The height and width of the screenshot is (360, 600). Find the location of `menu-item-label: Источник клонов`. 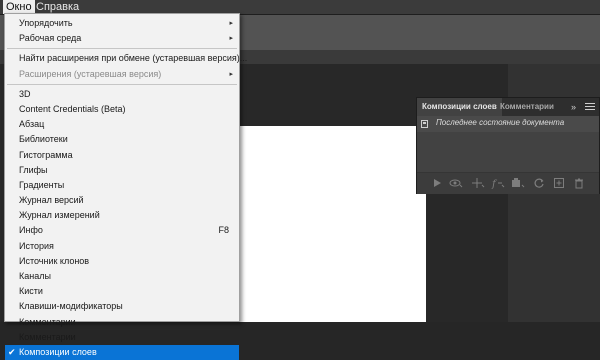

menu-item-label: Источник клонов is located at coordinates (54, 260).